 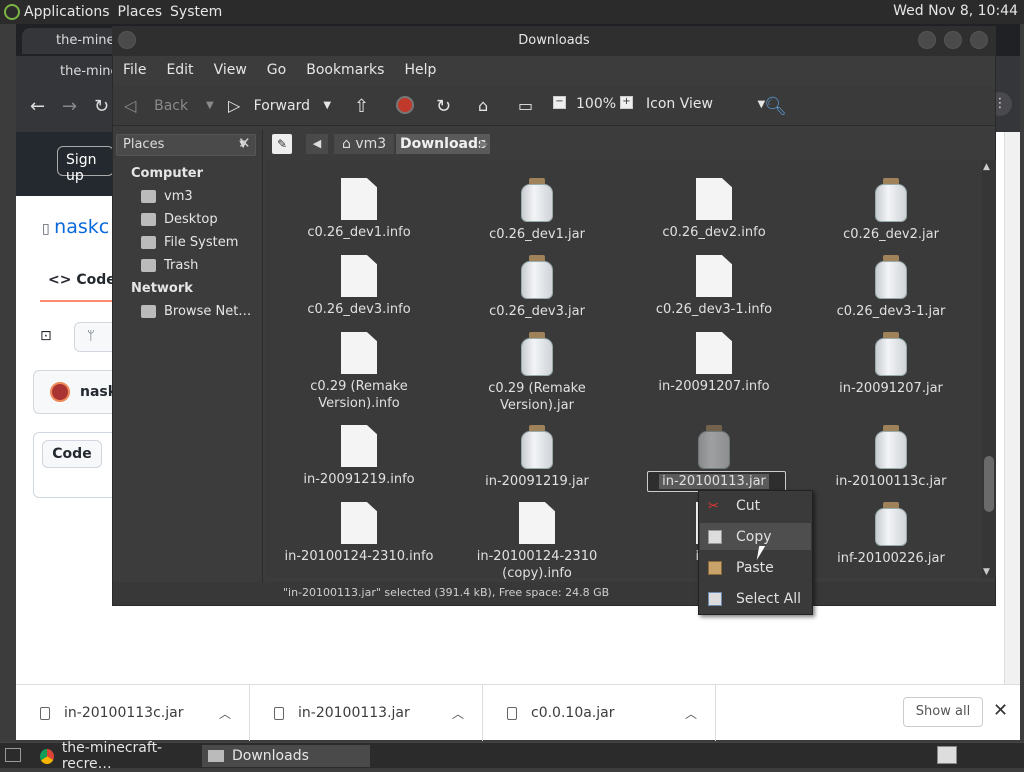 What do you see at coordinates (443, 106) in the screenshot?
I see `reload-icon: ↻` at bounding box center [443, 106].